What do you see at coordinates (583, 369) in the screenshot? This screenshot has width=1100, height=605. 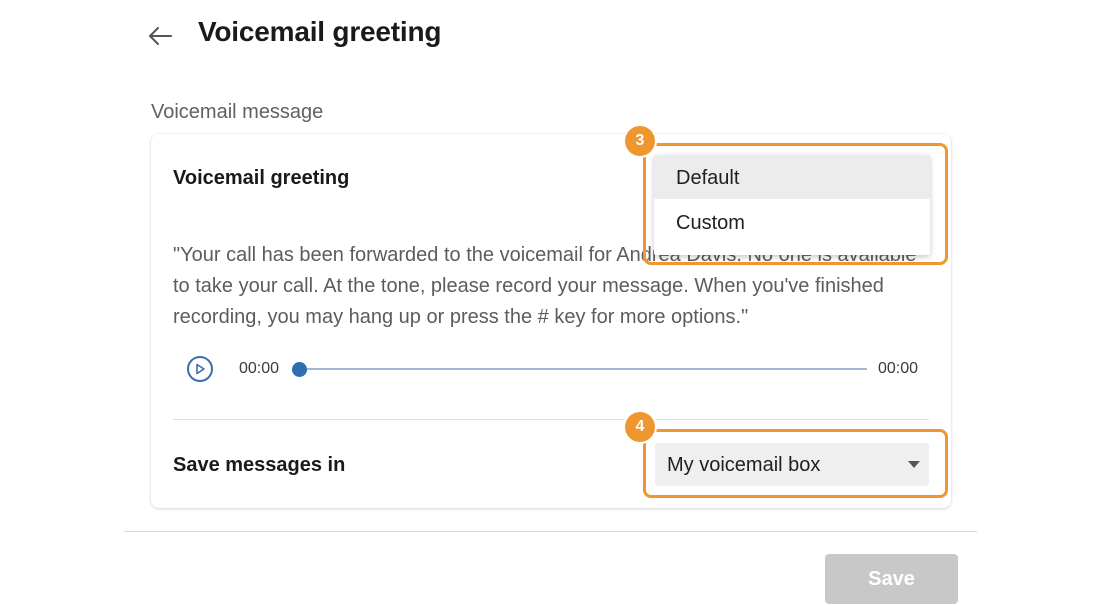 I see `progress-track` at bounding box center [583, 369].